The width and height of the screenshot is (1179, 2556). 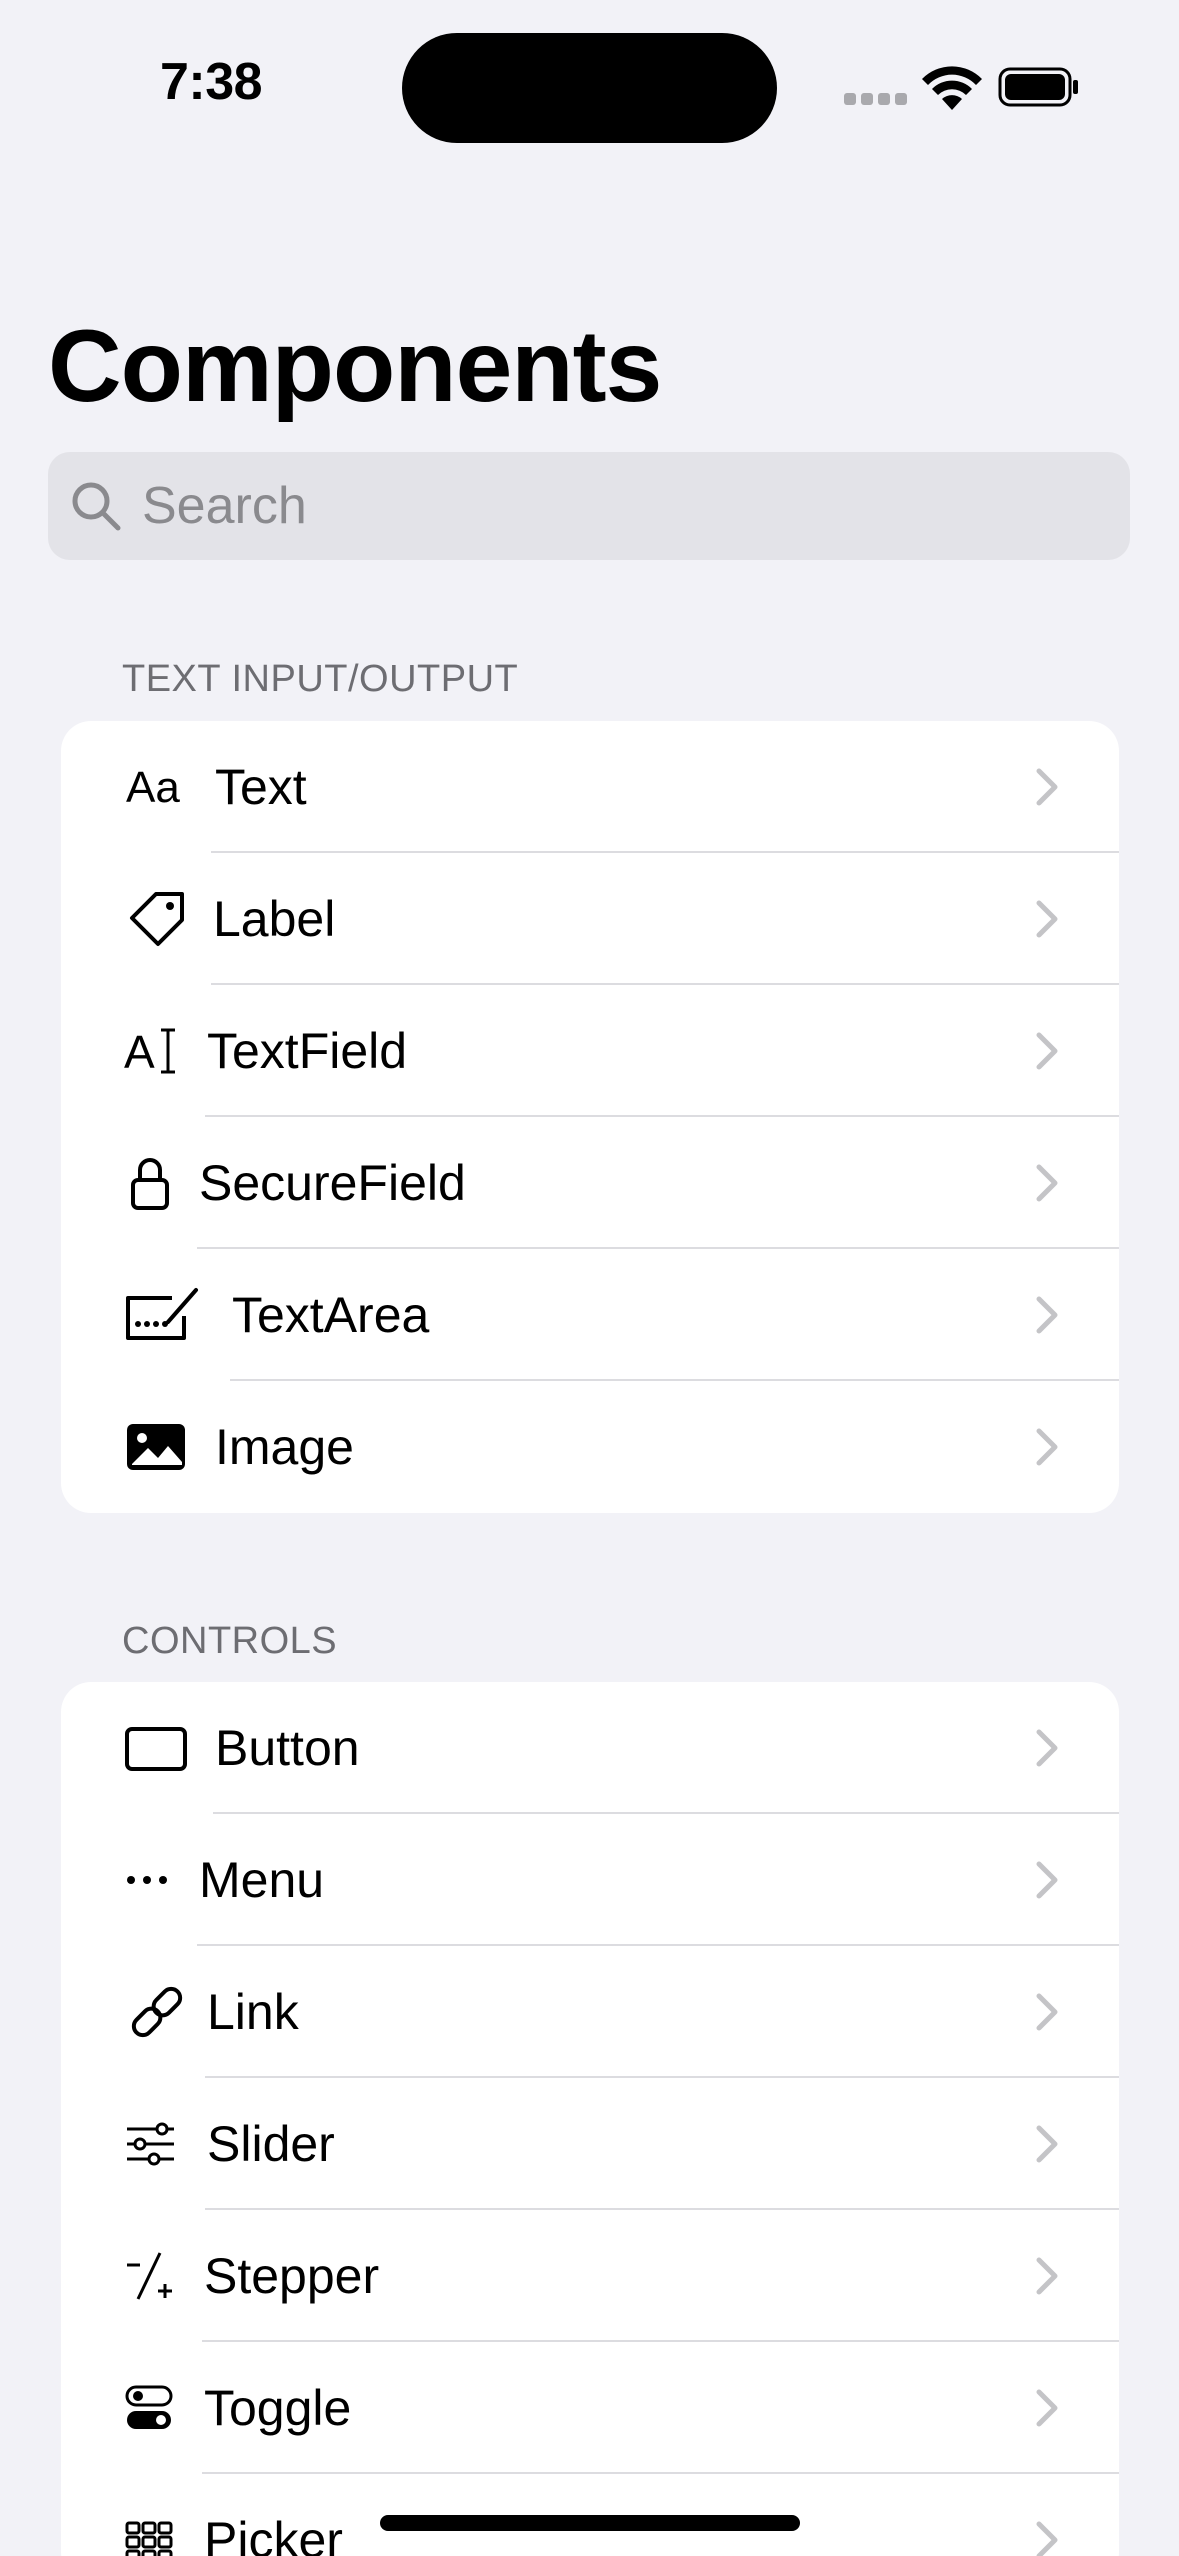 I want to click on wifi-icon, so click(x=952, y=88).